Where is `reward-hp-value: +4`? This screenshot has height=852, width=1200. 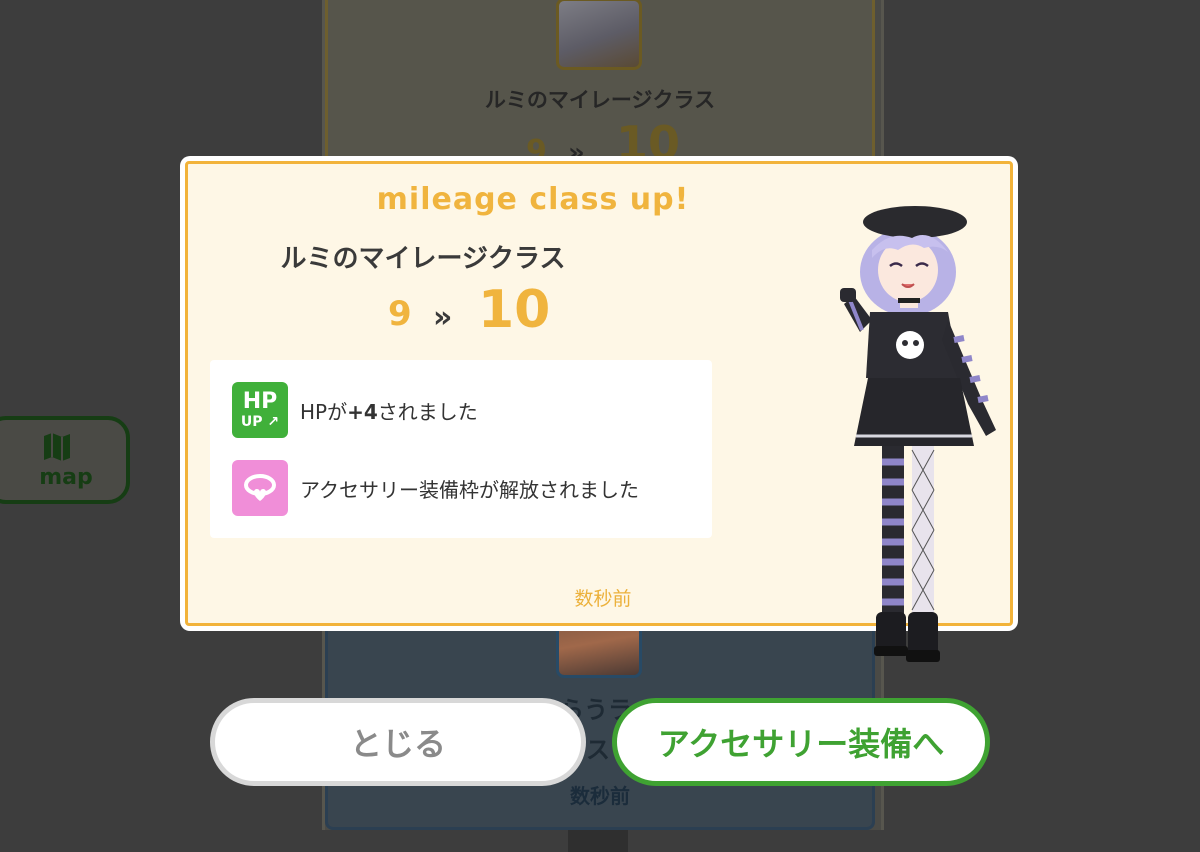
reward-hp-value: +4 is located at coordinates (362, 411).